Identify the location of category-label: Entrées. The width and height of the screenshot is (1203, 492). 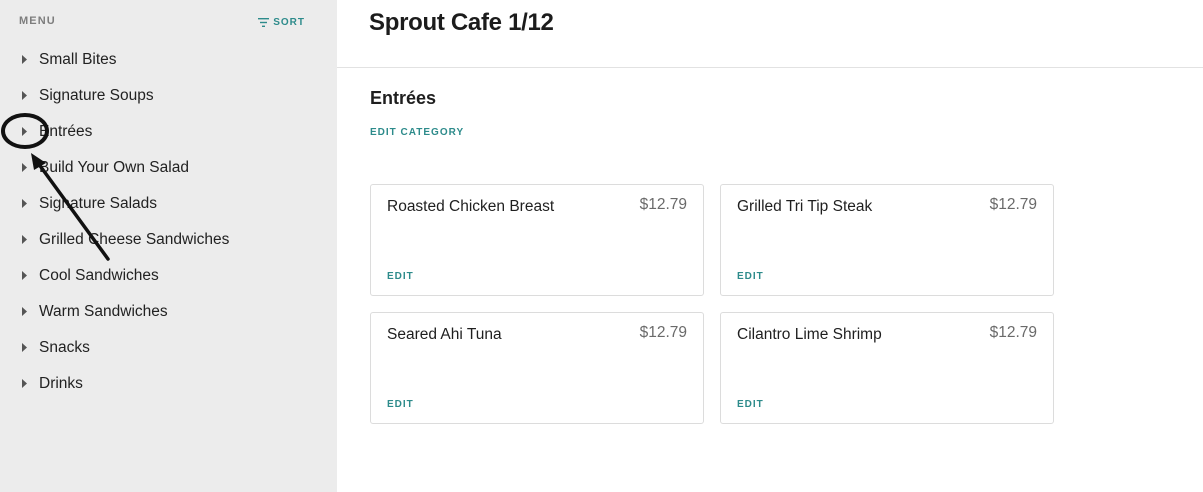
(66, 131).